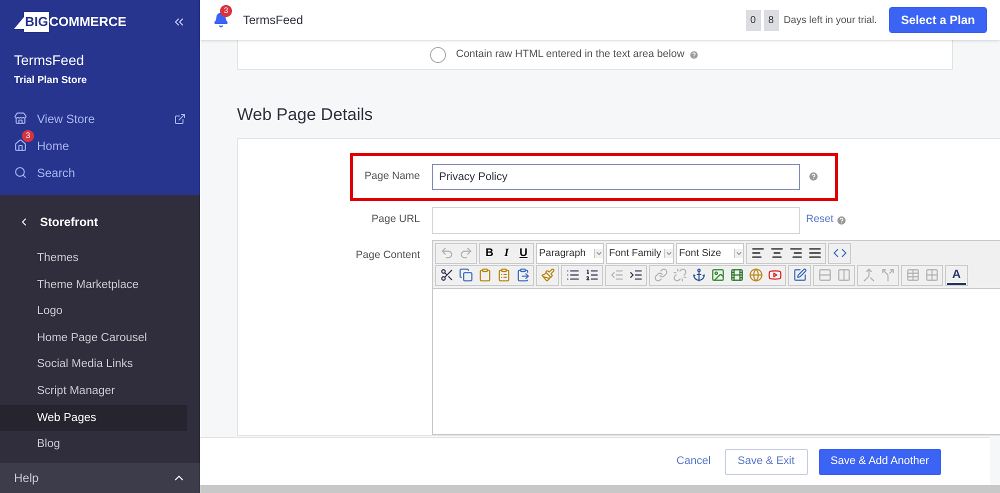 The image size is (1000, 493). What do you see at coordinates (616, 220) in the screenshot?
I see `page-url-field` at bounding box center [616, 220].